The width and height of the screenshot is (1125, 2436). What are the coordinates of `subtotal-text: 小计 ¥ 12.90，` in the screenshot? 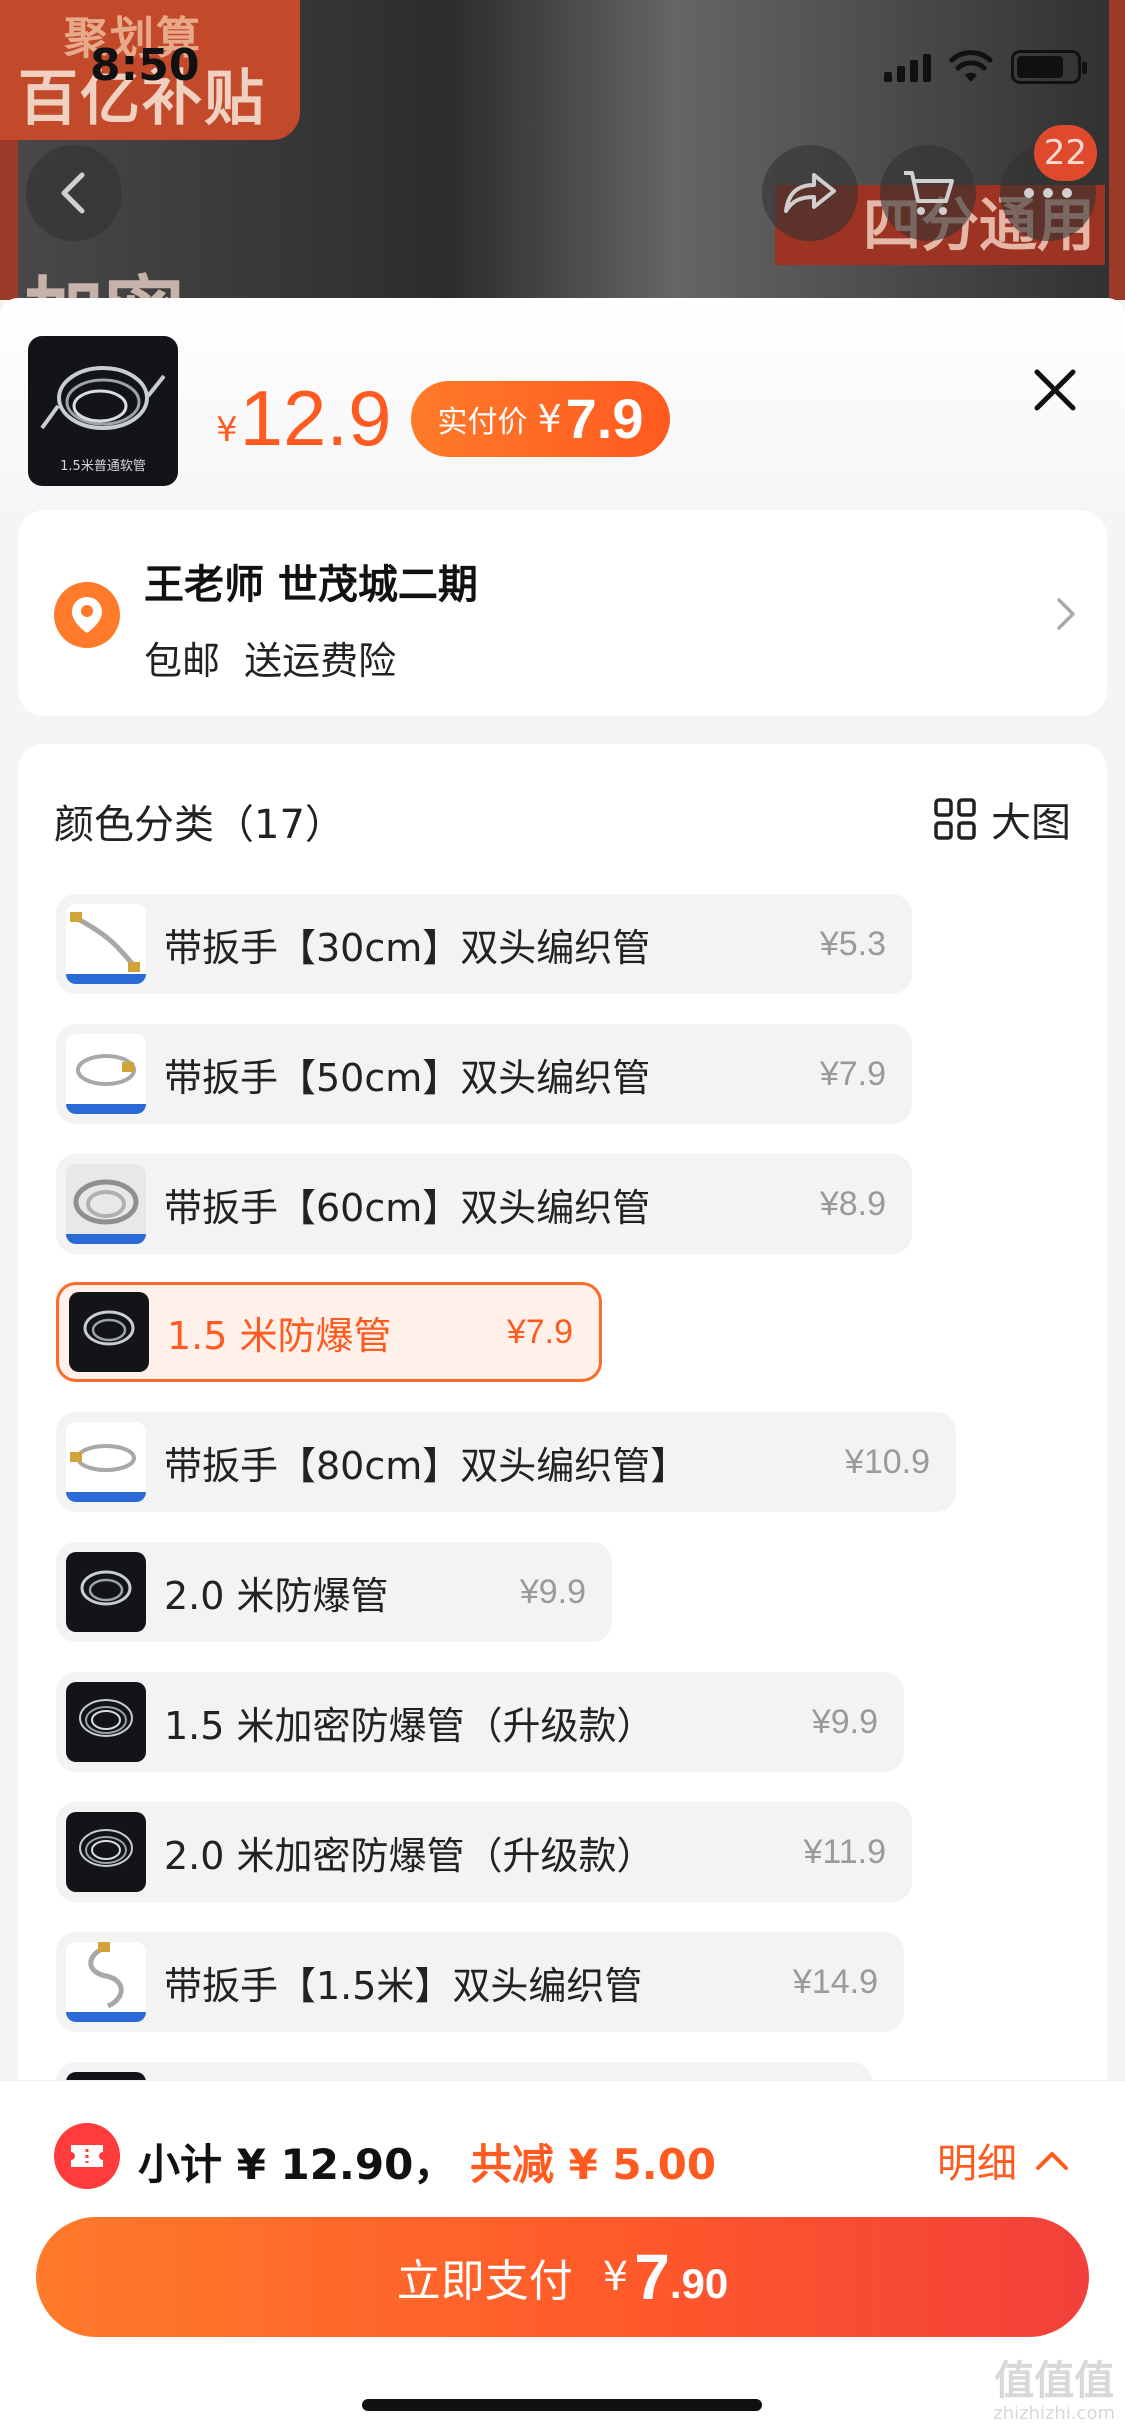 It's located at (297, 2164).